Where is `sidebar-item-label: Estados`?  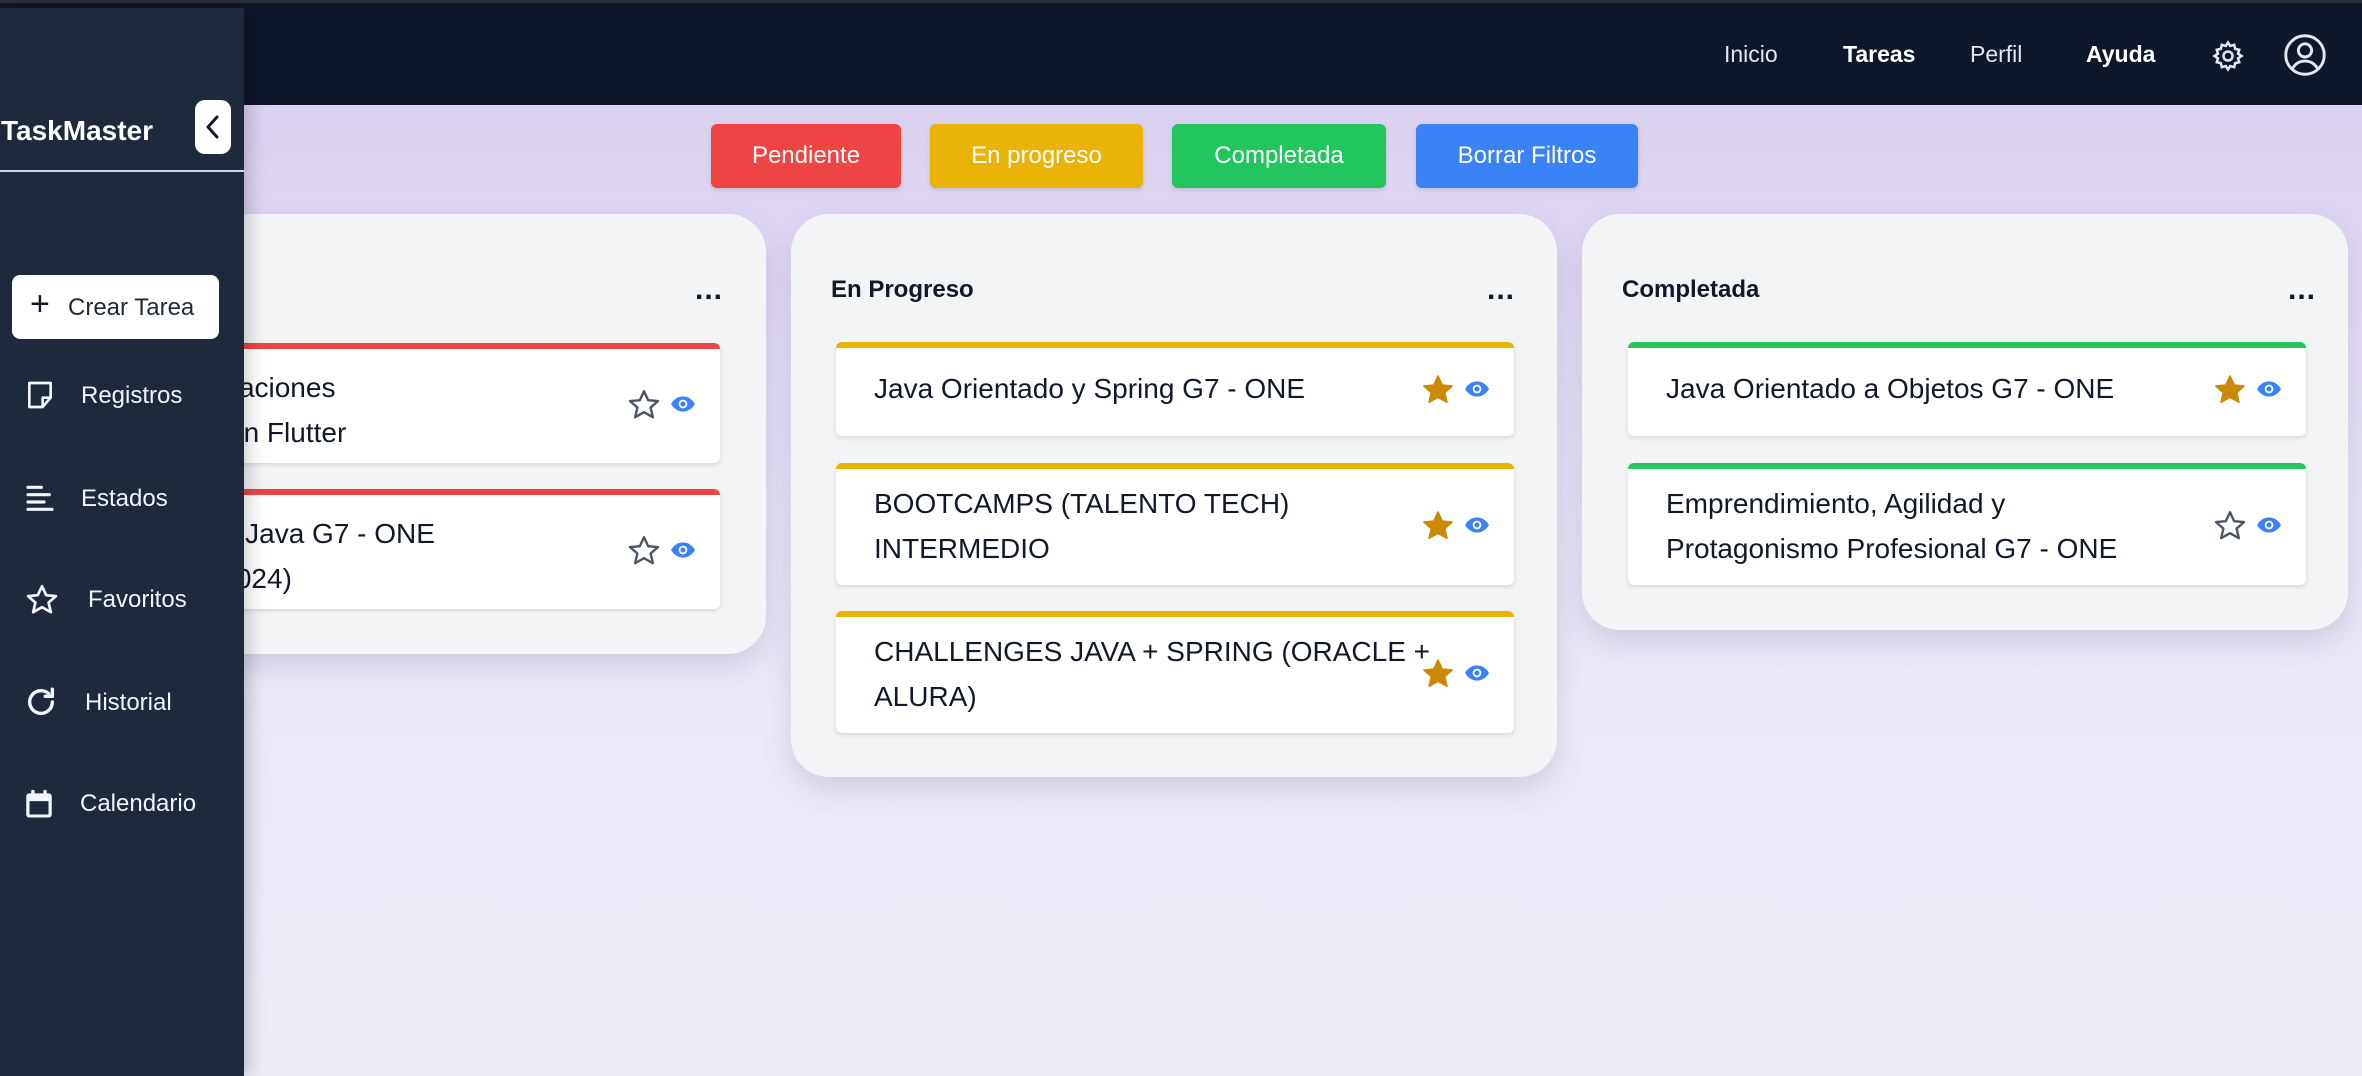 sidebar-item-label: Estados is located at coordinates (124, 498).